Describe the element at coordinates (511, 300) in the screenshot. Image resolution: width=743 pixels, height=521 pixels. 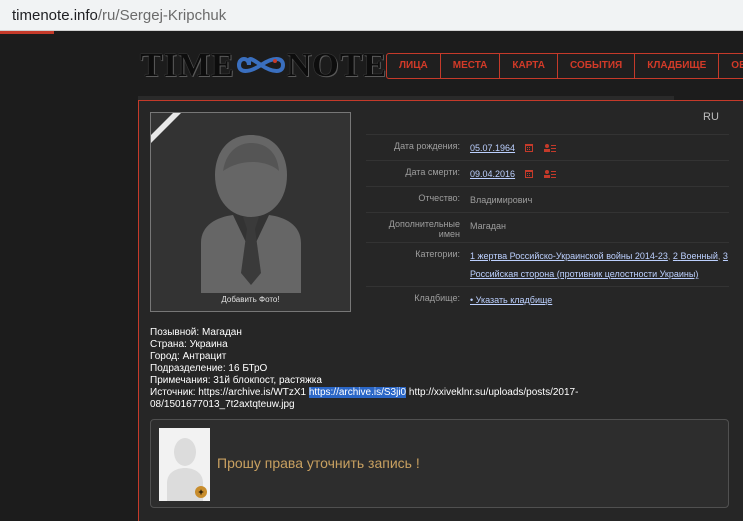
I see `specify-cemetery-link: • Указать кладбище` at that location.